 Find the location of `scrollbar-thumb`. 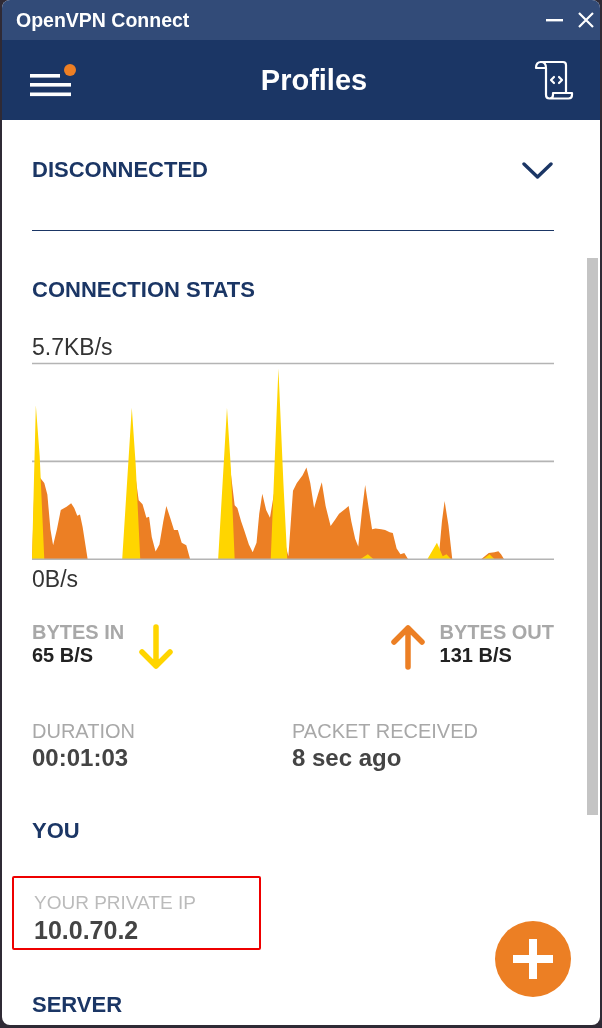

scrollbar-thumb is located at coordinates (592, 536).